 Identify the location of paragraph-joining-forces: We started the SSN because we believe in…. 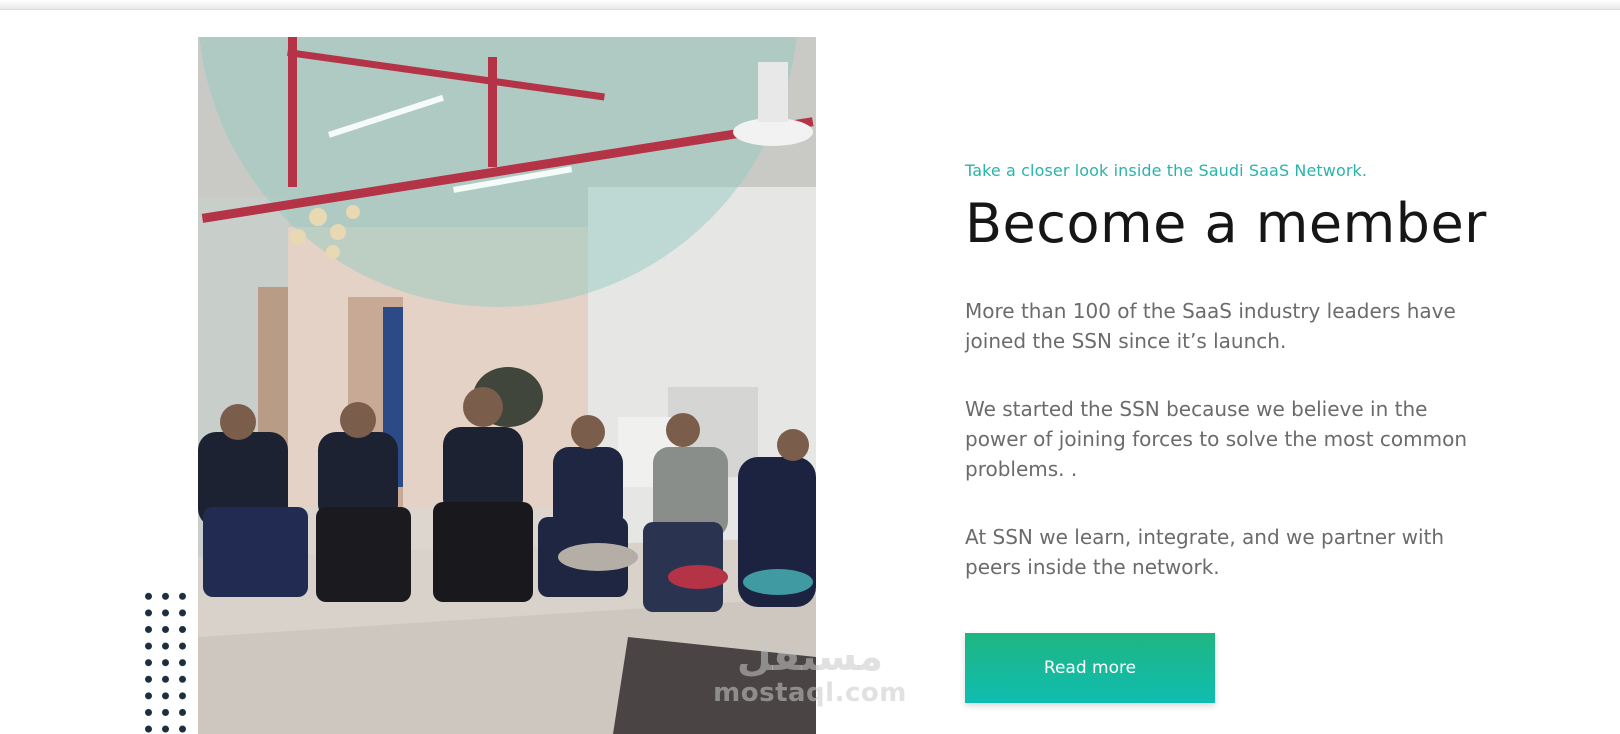
(1216, 439).